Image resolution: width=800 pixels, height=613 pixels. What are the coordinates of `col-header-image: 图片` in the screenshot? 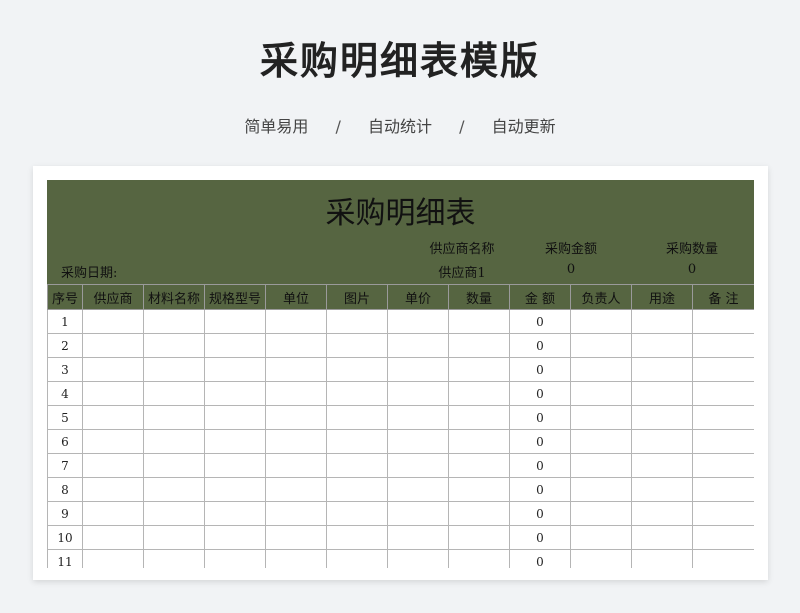 It's located at (357, 297).